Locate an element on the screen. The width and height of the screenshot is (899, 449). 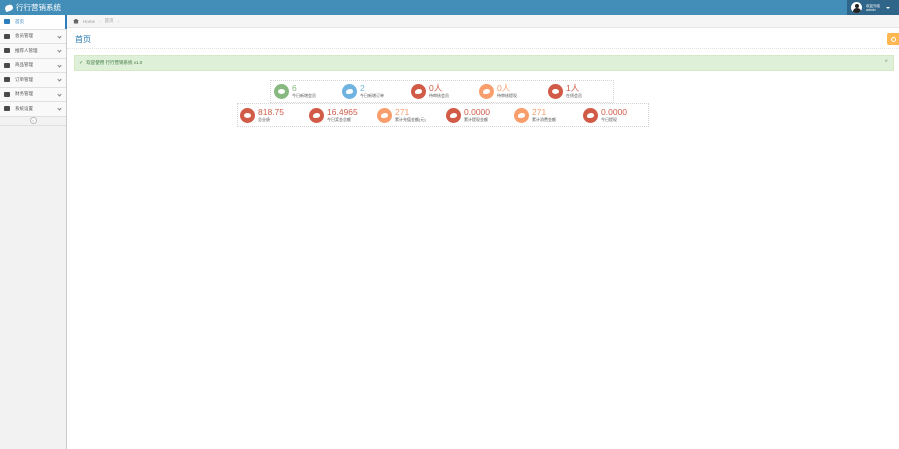
home-icon is located at coordinates (76, 21).